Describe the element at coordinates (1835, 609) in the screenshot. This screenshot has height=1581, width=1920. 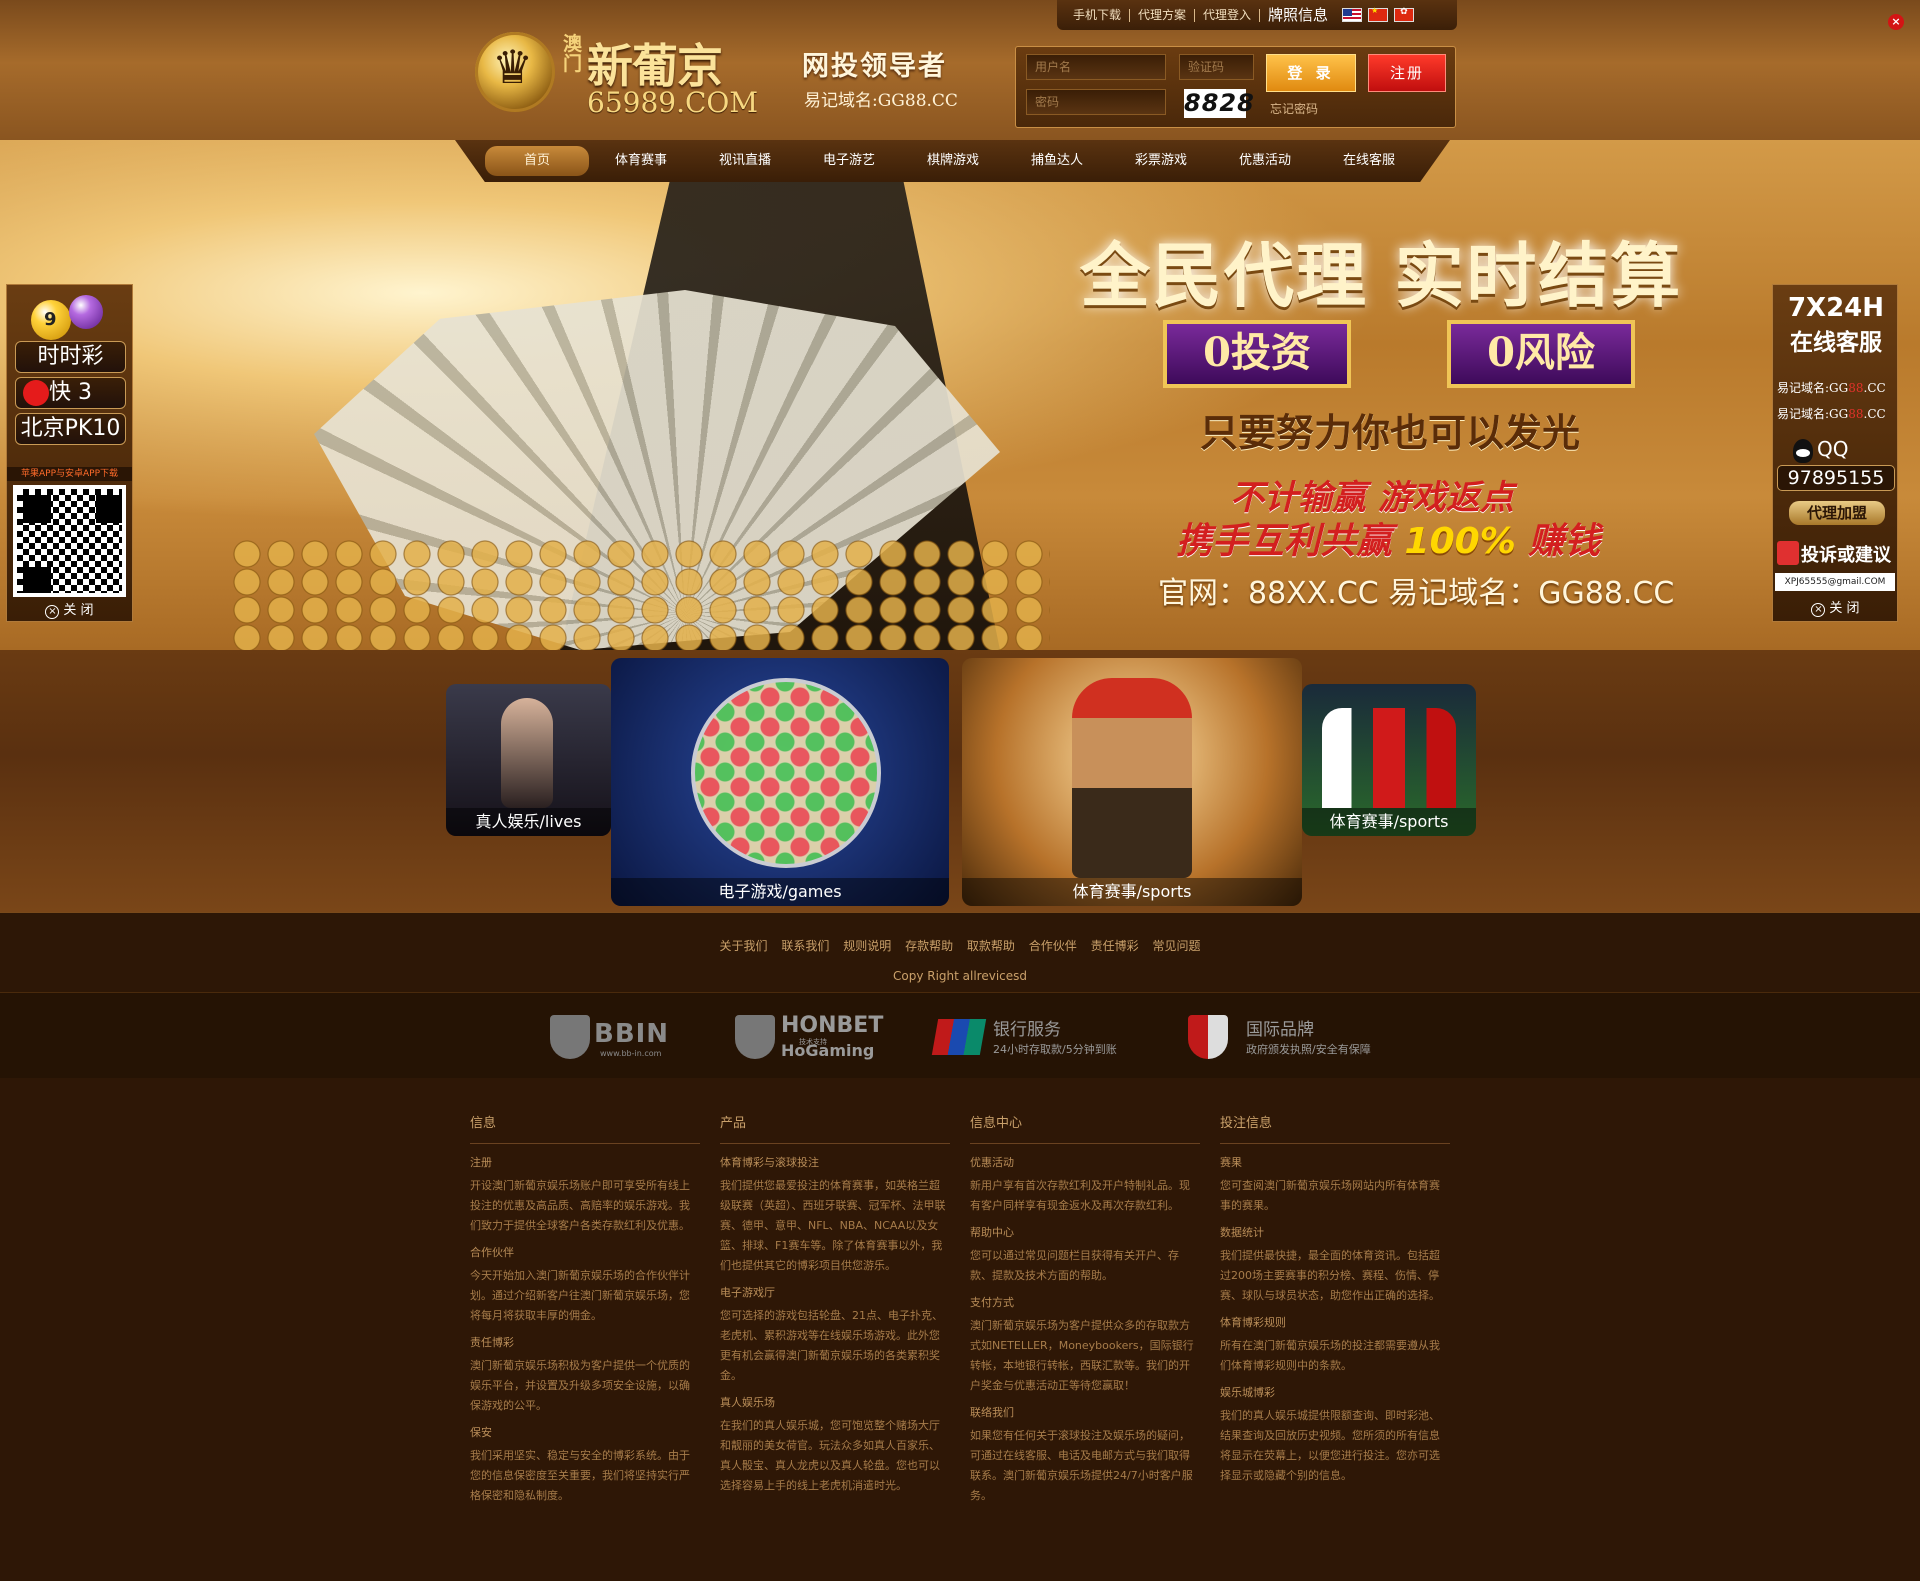
I see `right-panel-close: × 关 闭` at that location.